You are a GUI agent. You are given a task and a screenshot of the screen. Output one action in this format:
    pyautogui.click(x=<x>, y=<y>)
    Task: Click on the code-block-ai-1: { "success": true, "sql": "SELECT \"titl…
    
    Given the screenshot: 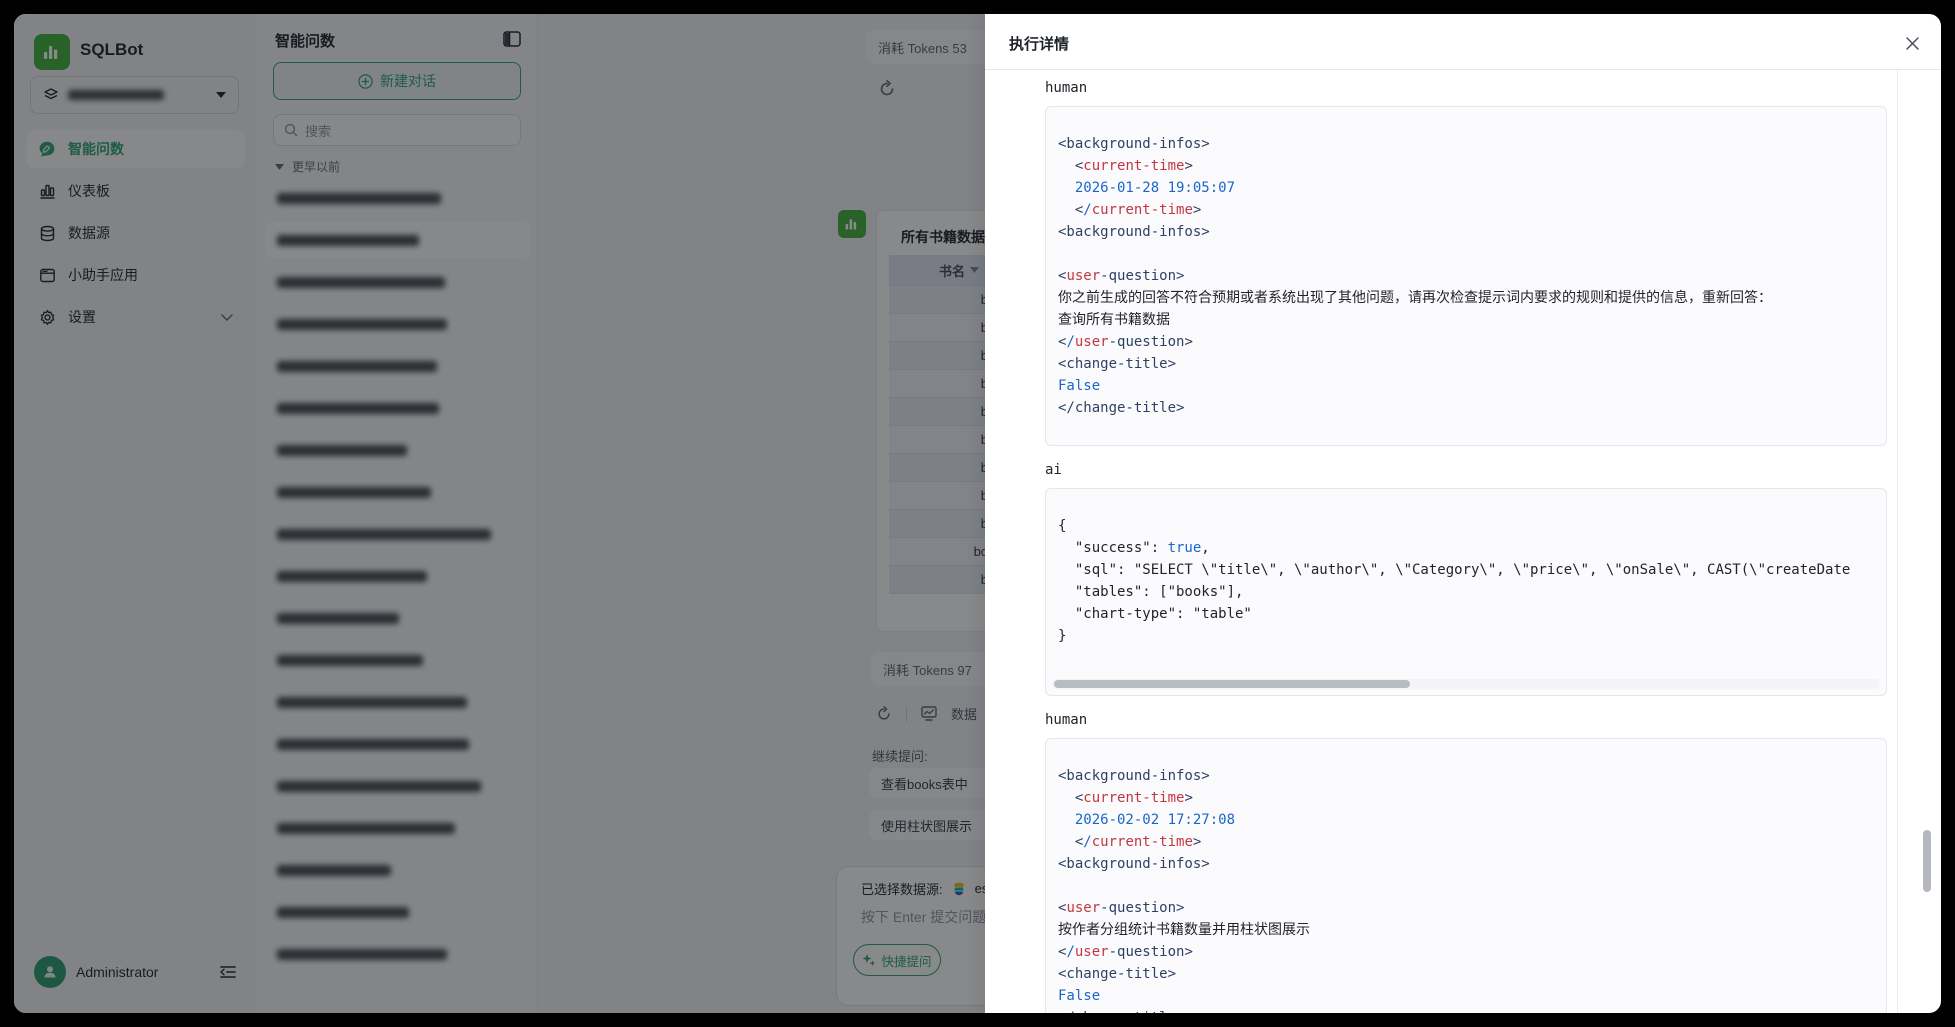 What is the action you would take?
    pyautogui.click(x=1466, y=592)
    